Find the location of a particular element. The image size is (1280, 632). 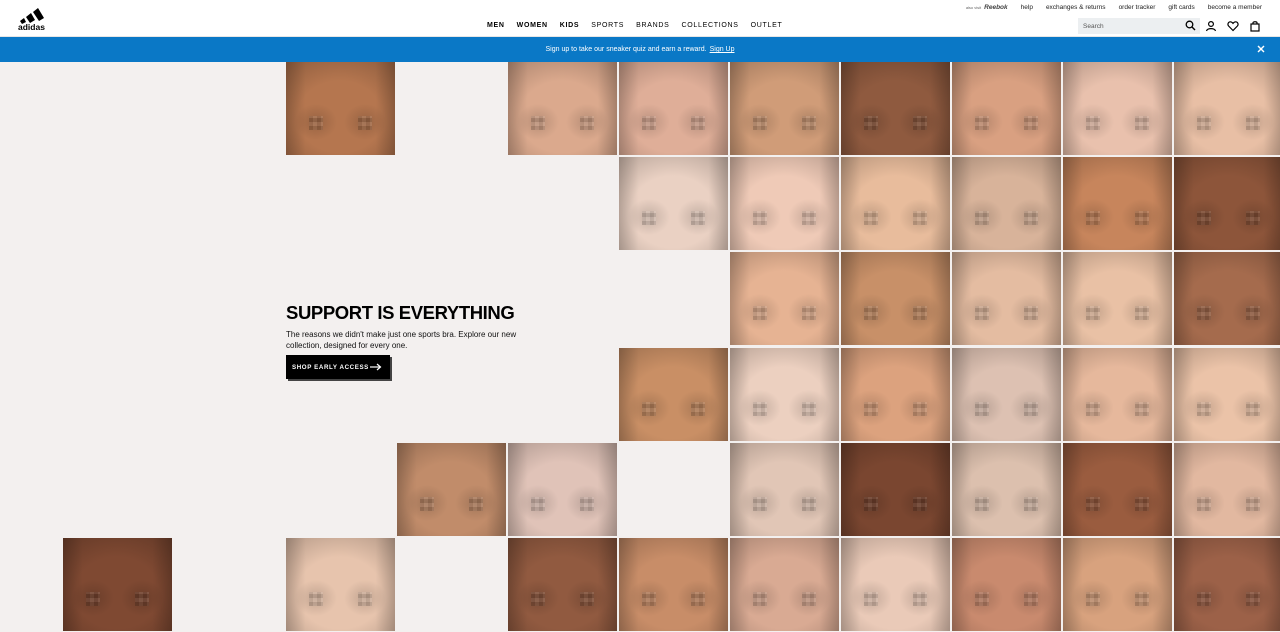

search-icon is located at coordinates (1190, 25).